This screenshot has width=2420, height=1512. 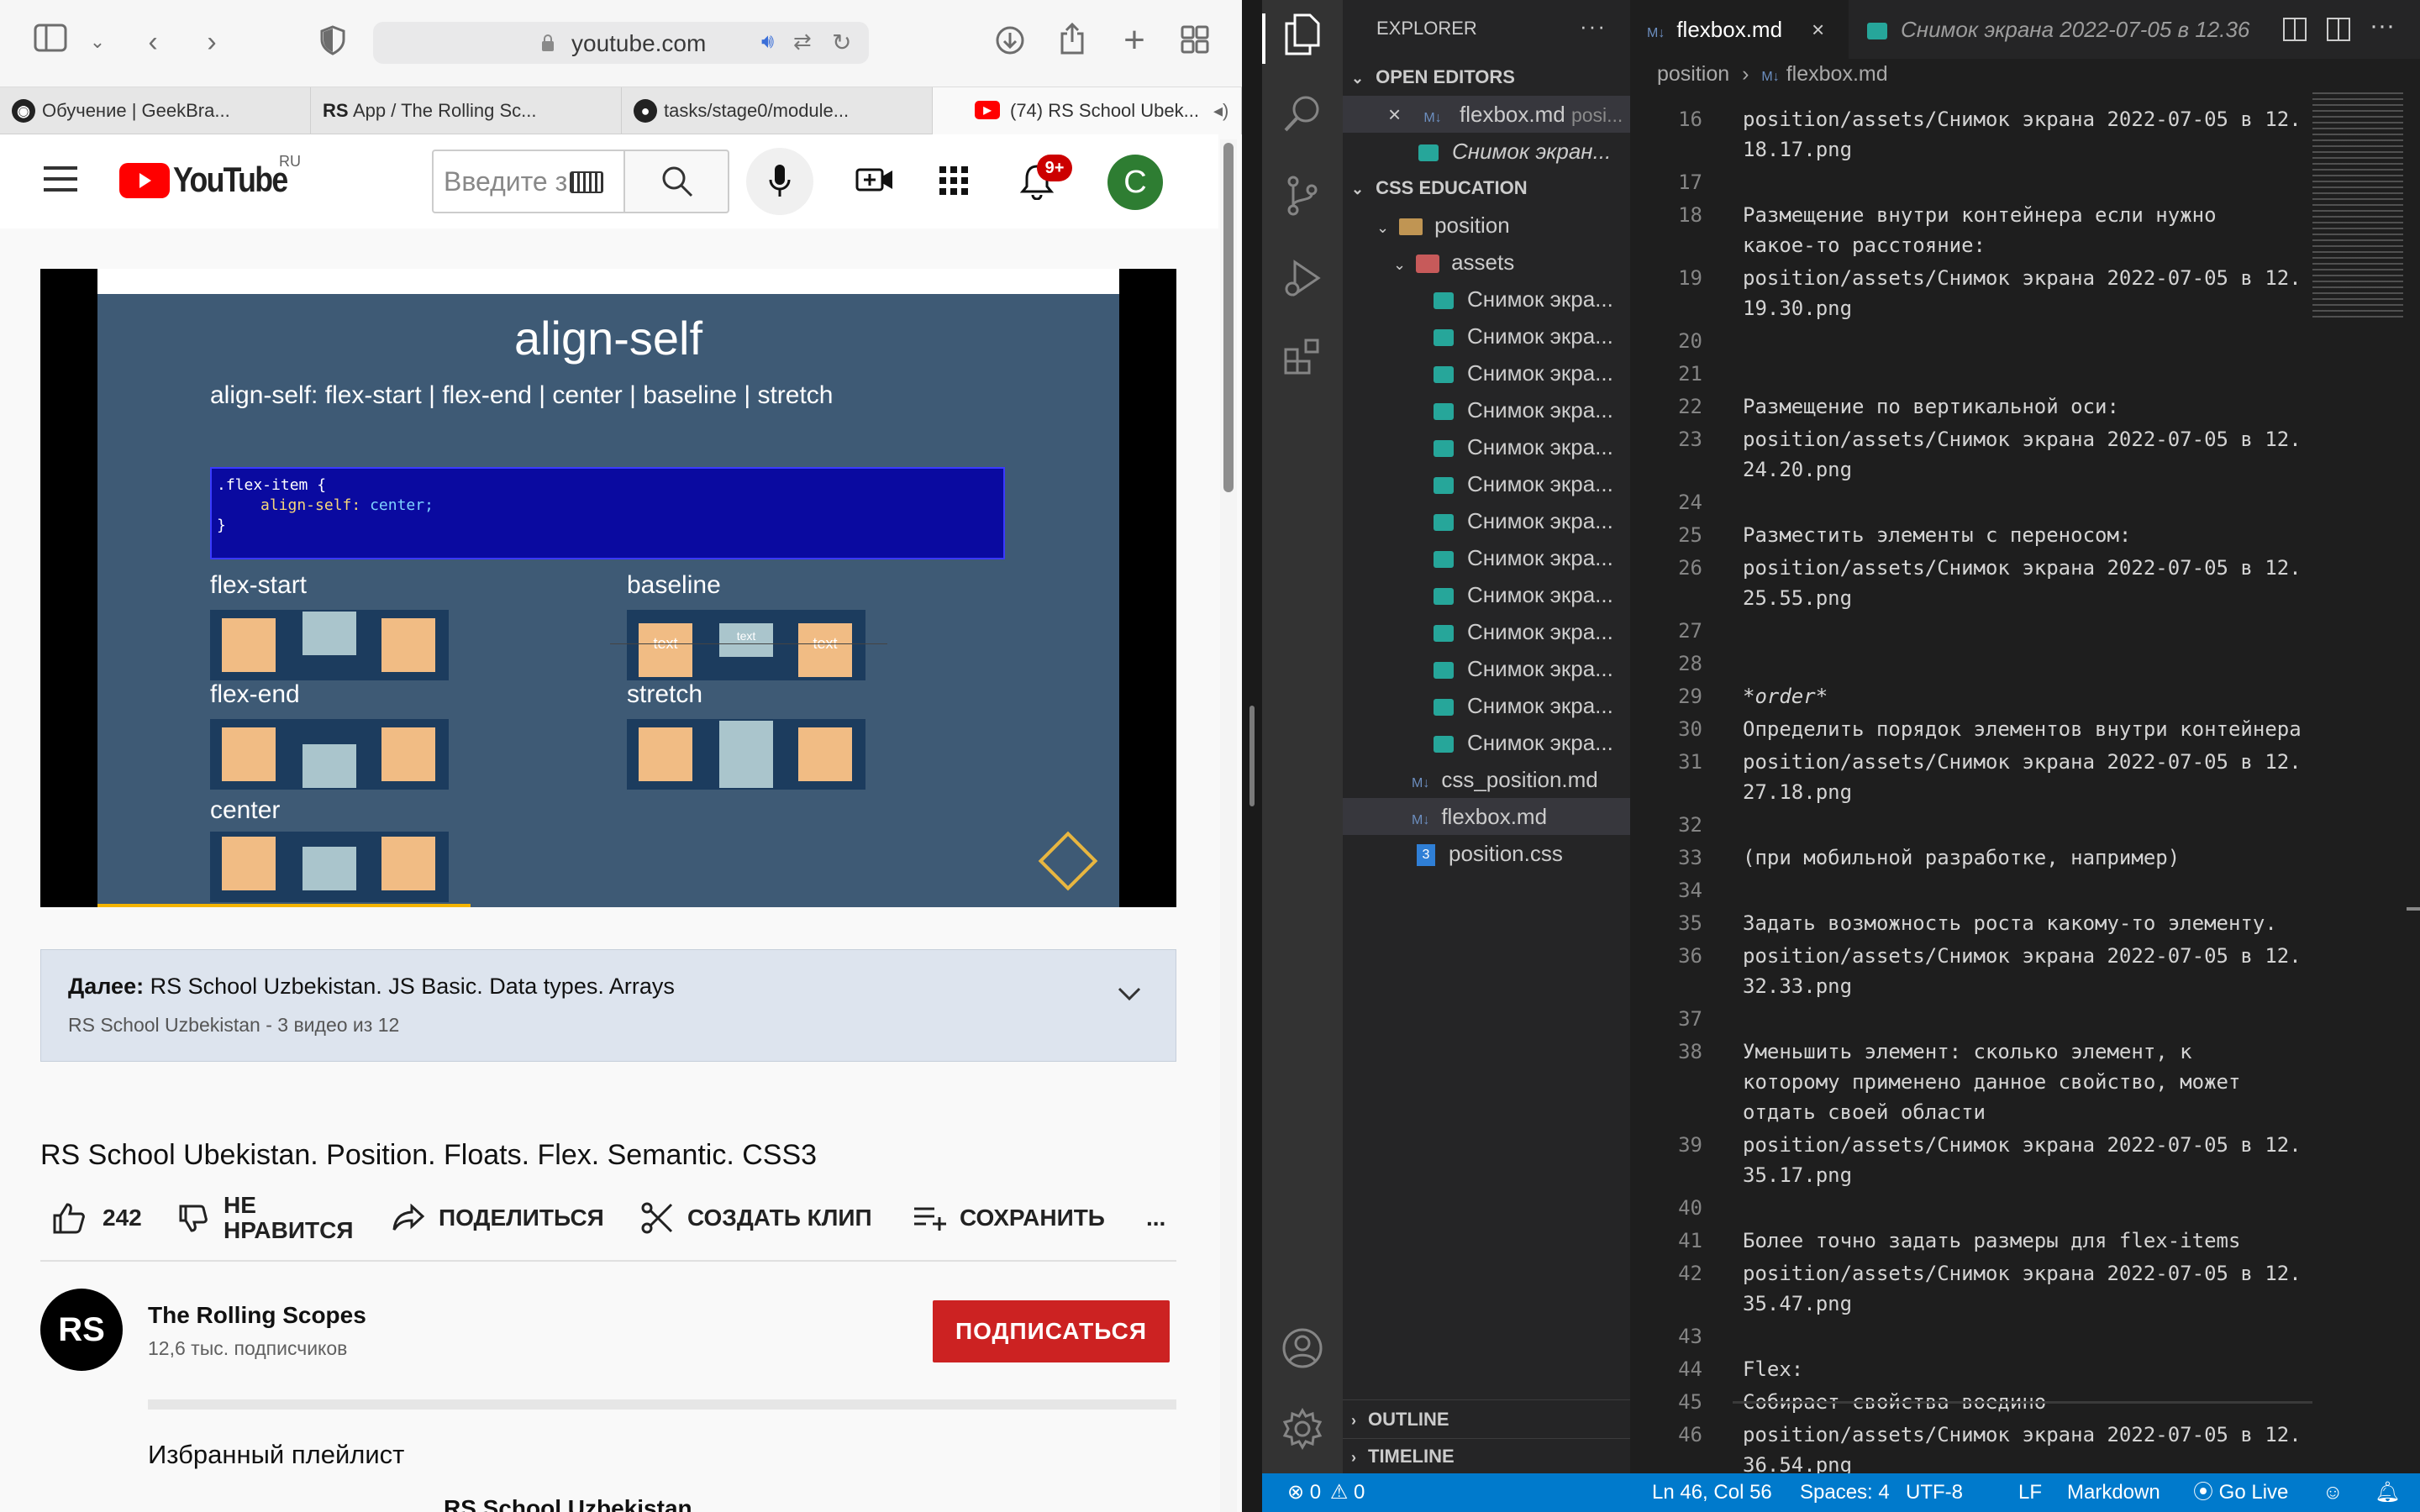 What do you see at coordinates (528, 181) in the screenshot?
I see `search-input: Введите з` at bounding box center [528, 181].